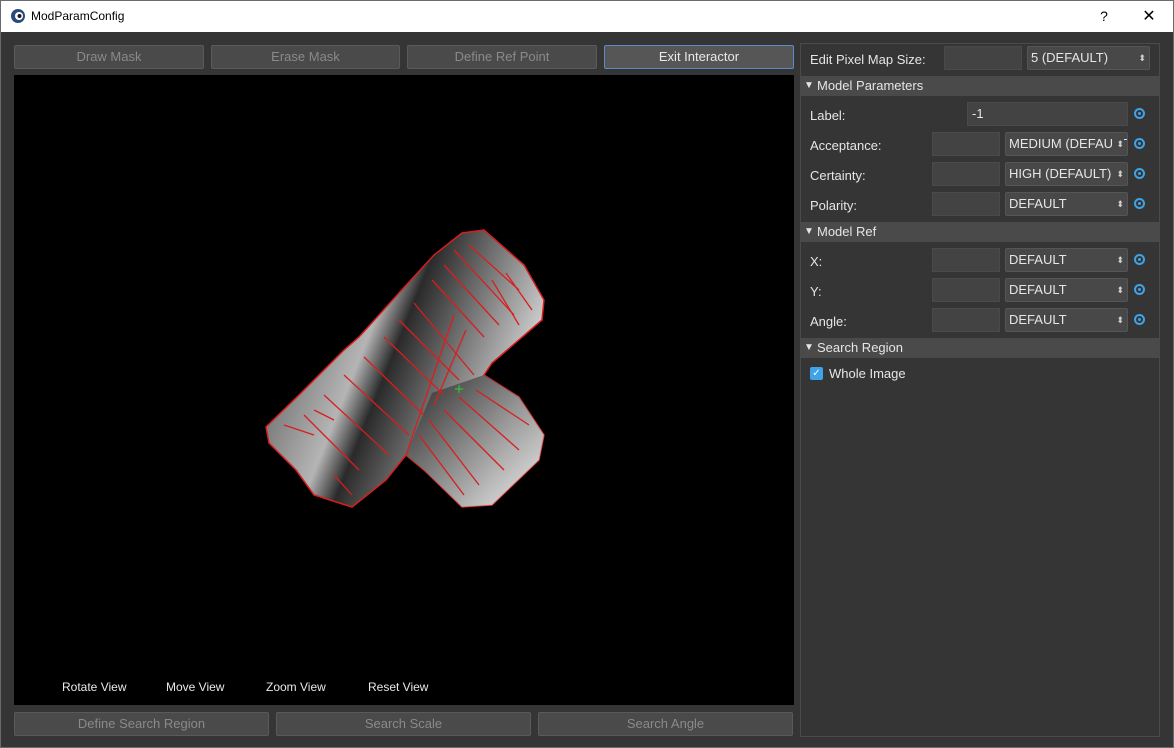 The width and height of the screenshot is (1174, 748). Describe the element at coordinates (868, 59) in the screenshot. I see `pixel-map-size-label: Edit Pixel Map Size:` at that location.